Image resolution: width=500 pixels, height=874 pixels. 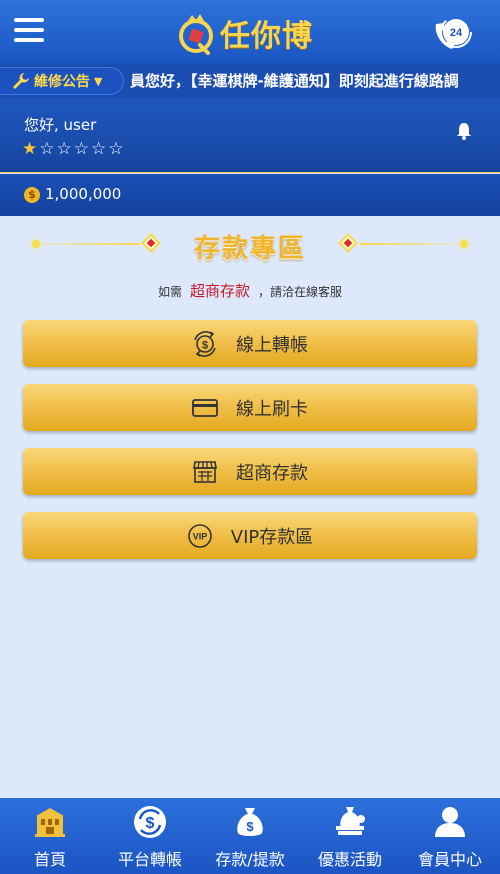 I want to click on vip-level-stars: ★ ☆ ☆ ☆ ☆ ☆, so click(x=74, y=149).